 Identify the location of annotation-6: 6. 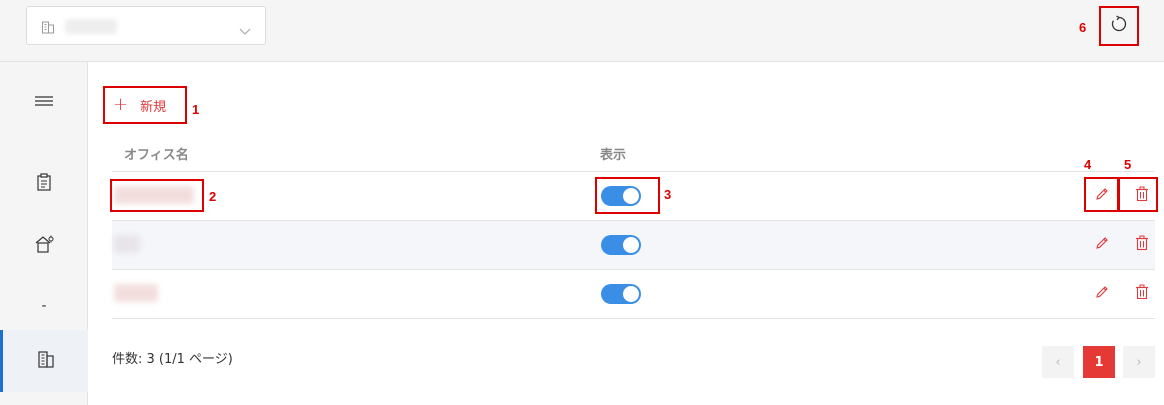
(1083, 27).